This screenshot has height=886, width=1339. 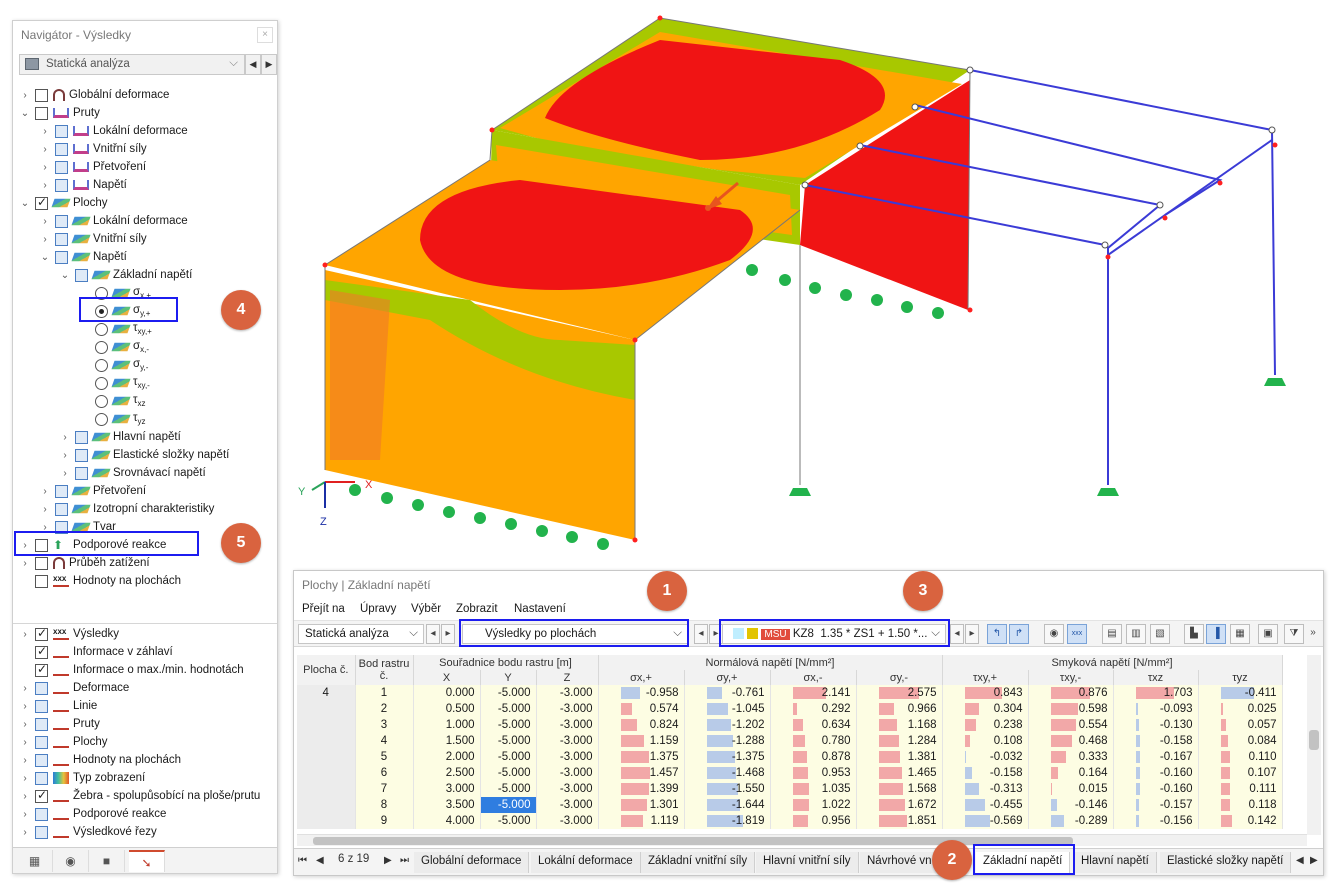 I want to click on next-results-button: ▸, so click(x=716, y=634).